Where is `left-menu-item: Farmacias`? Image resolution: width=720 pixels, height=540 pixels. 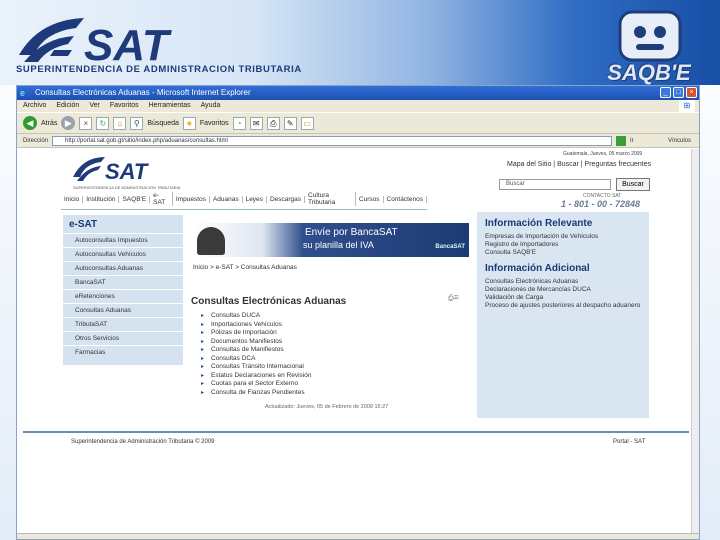
left-menu-item: Farmacias is located at coordinates (123, 352).